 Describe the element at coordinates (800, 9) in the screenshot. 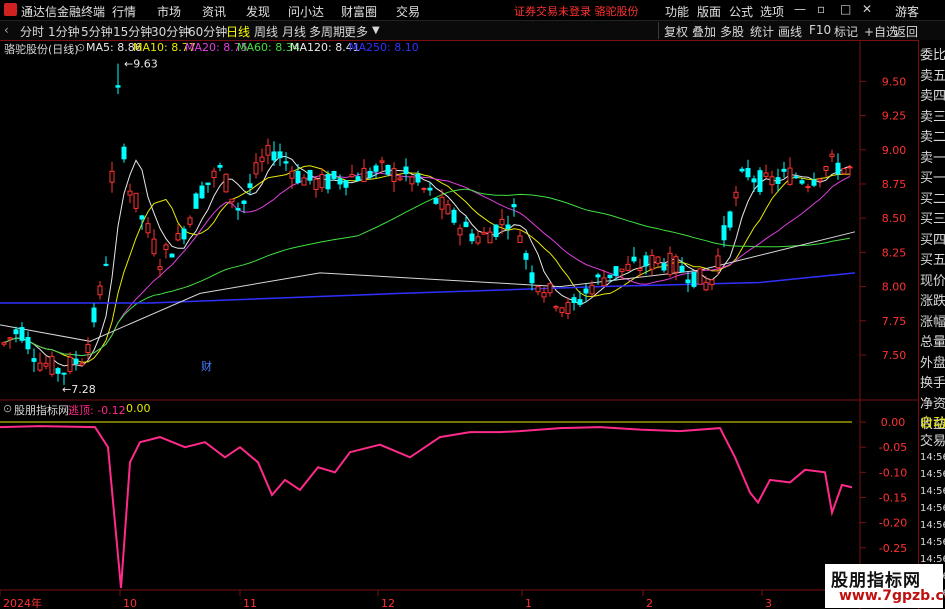

I see `minimize-icon: —` at that location.